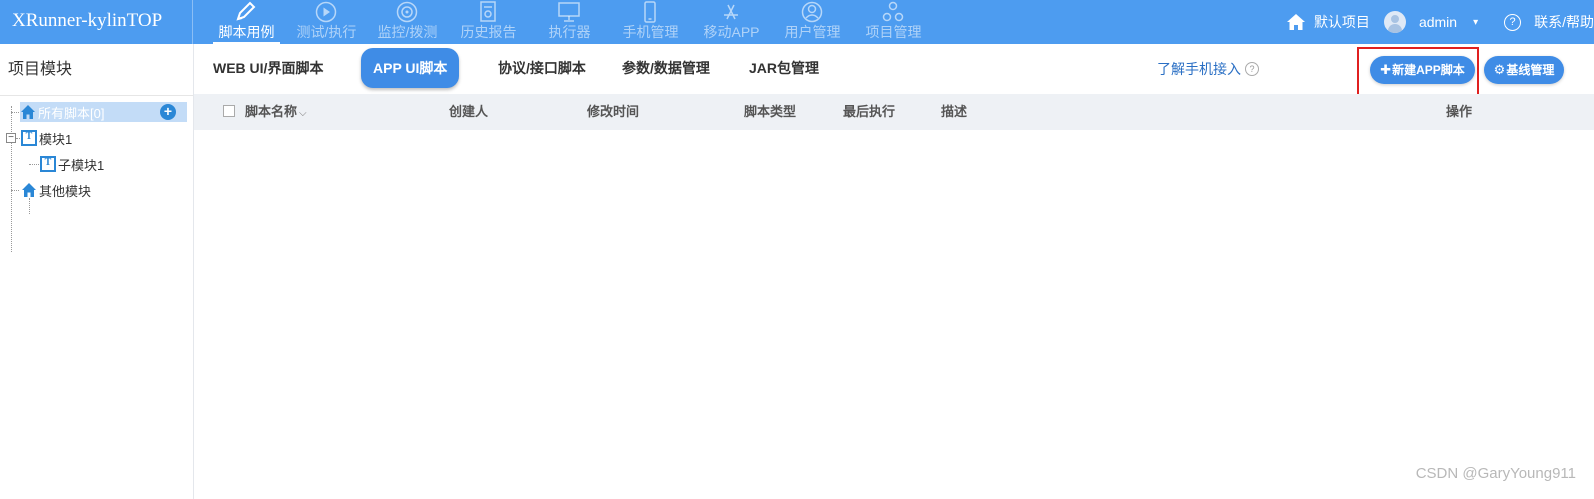  What do you see at coordinates (97, 271) in the screenshot?
I see `sidebar: 项目模块 所有脚本[0] + − T 模块1 T 子模块1 其他模块` at bounding box center [97, 271].